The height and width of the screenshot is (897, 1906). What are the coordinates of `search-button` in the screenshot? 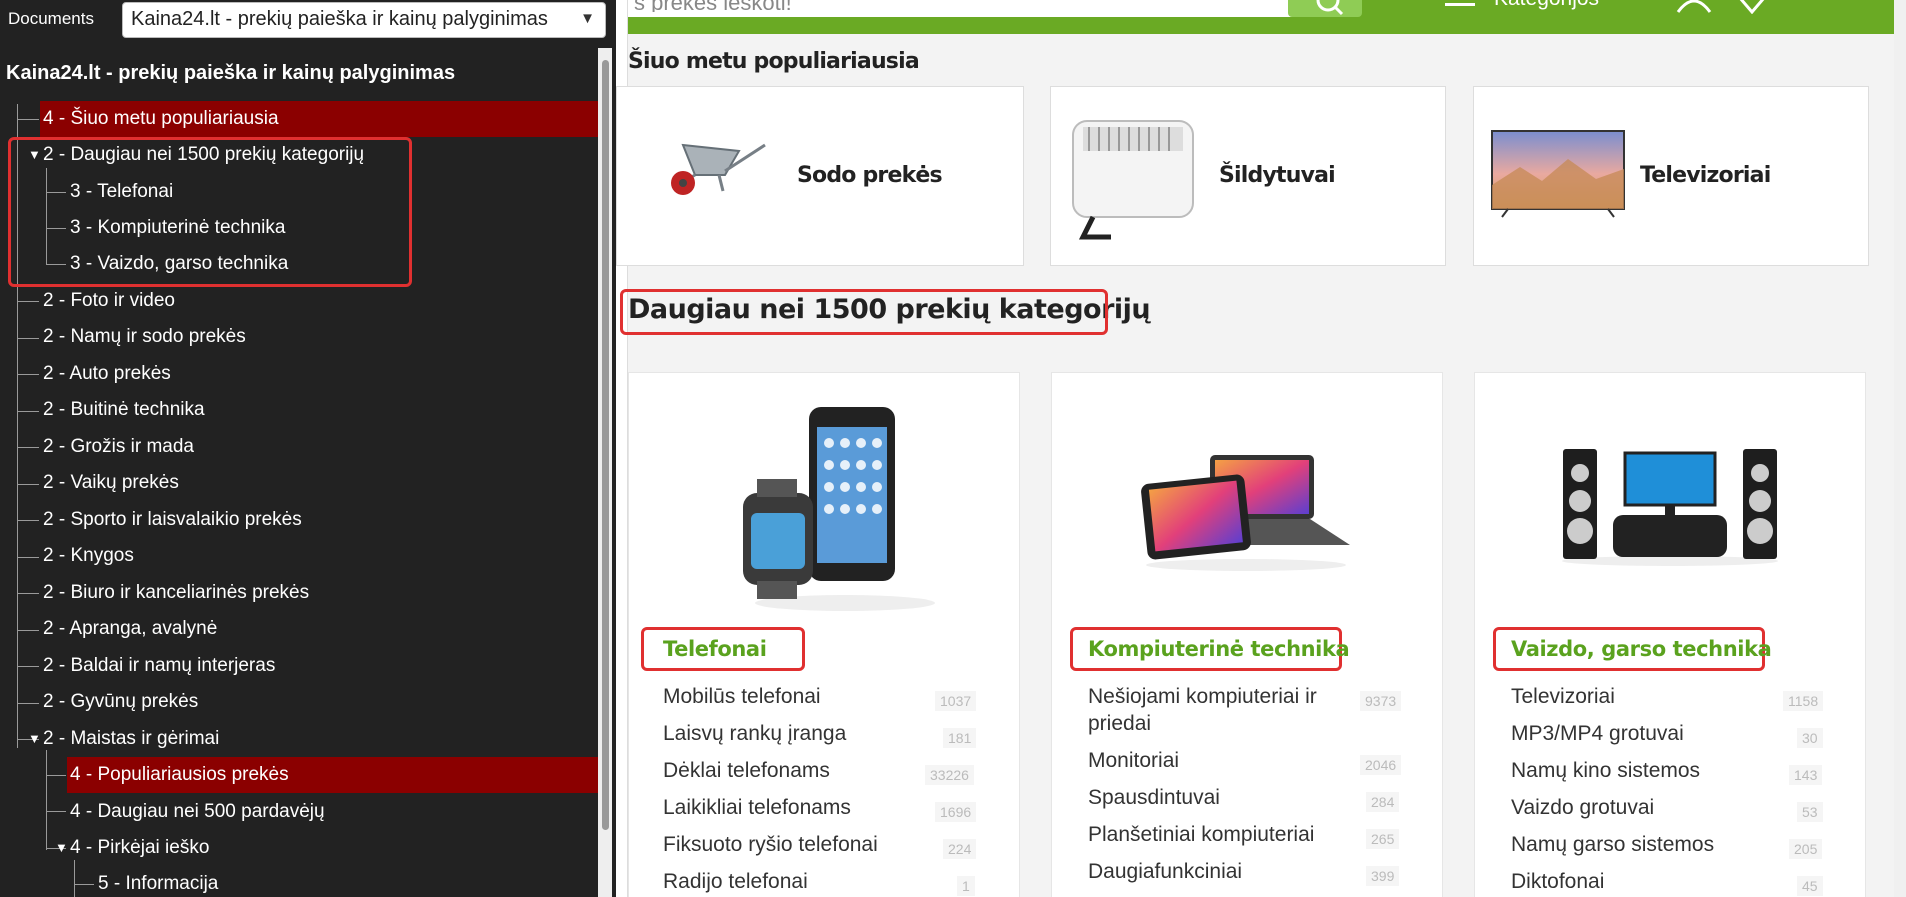 It's located at (1325, 8).